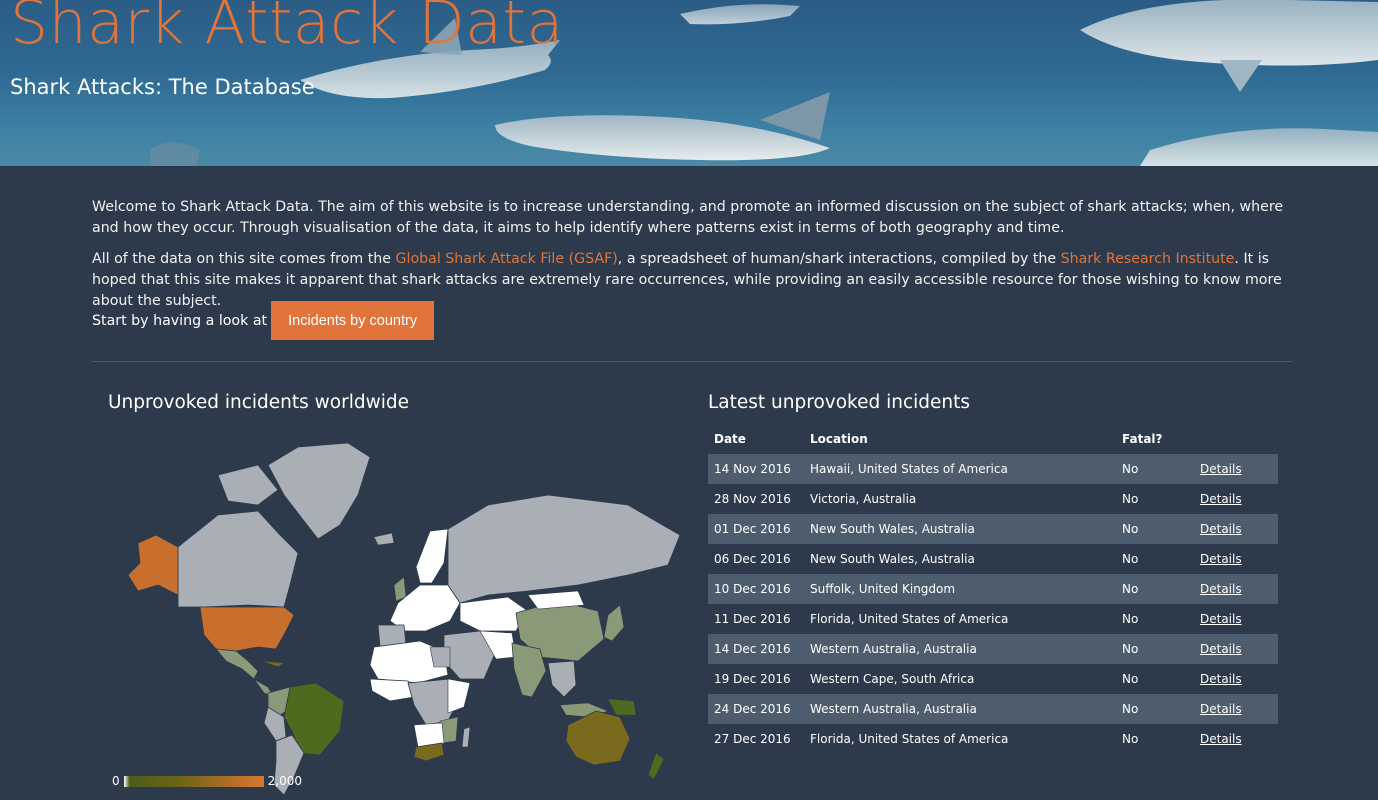 The image size is (1378, 800). What do you see at coordinates (466, 737) in the screenshot?
I see `country-madagascar` at bounding box center [466, 737].